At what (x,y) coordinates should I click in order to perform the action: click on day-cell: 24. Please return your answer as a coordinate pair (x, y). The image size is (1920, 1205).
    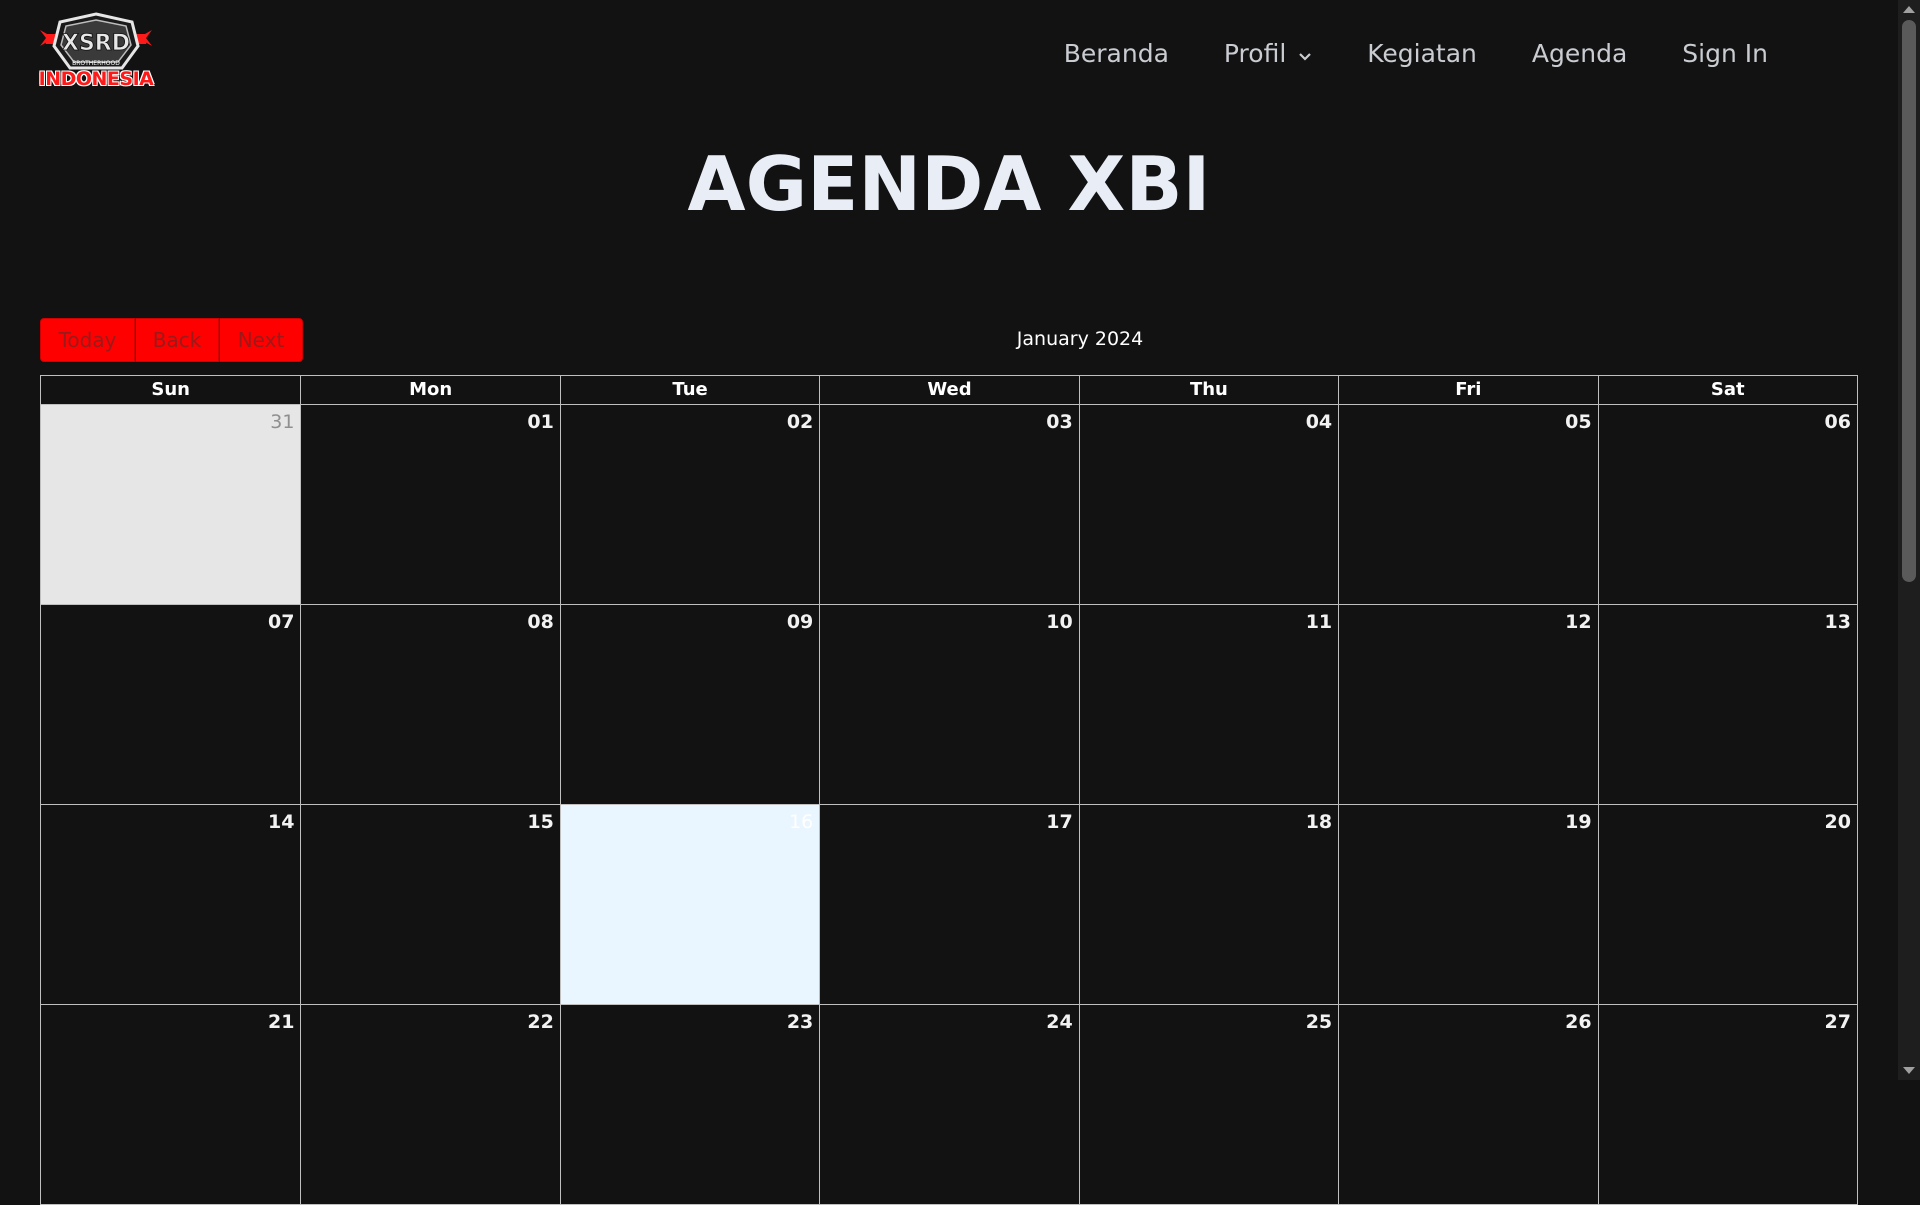
    Looking at the image, I should click on (948, 1104).